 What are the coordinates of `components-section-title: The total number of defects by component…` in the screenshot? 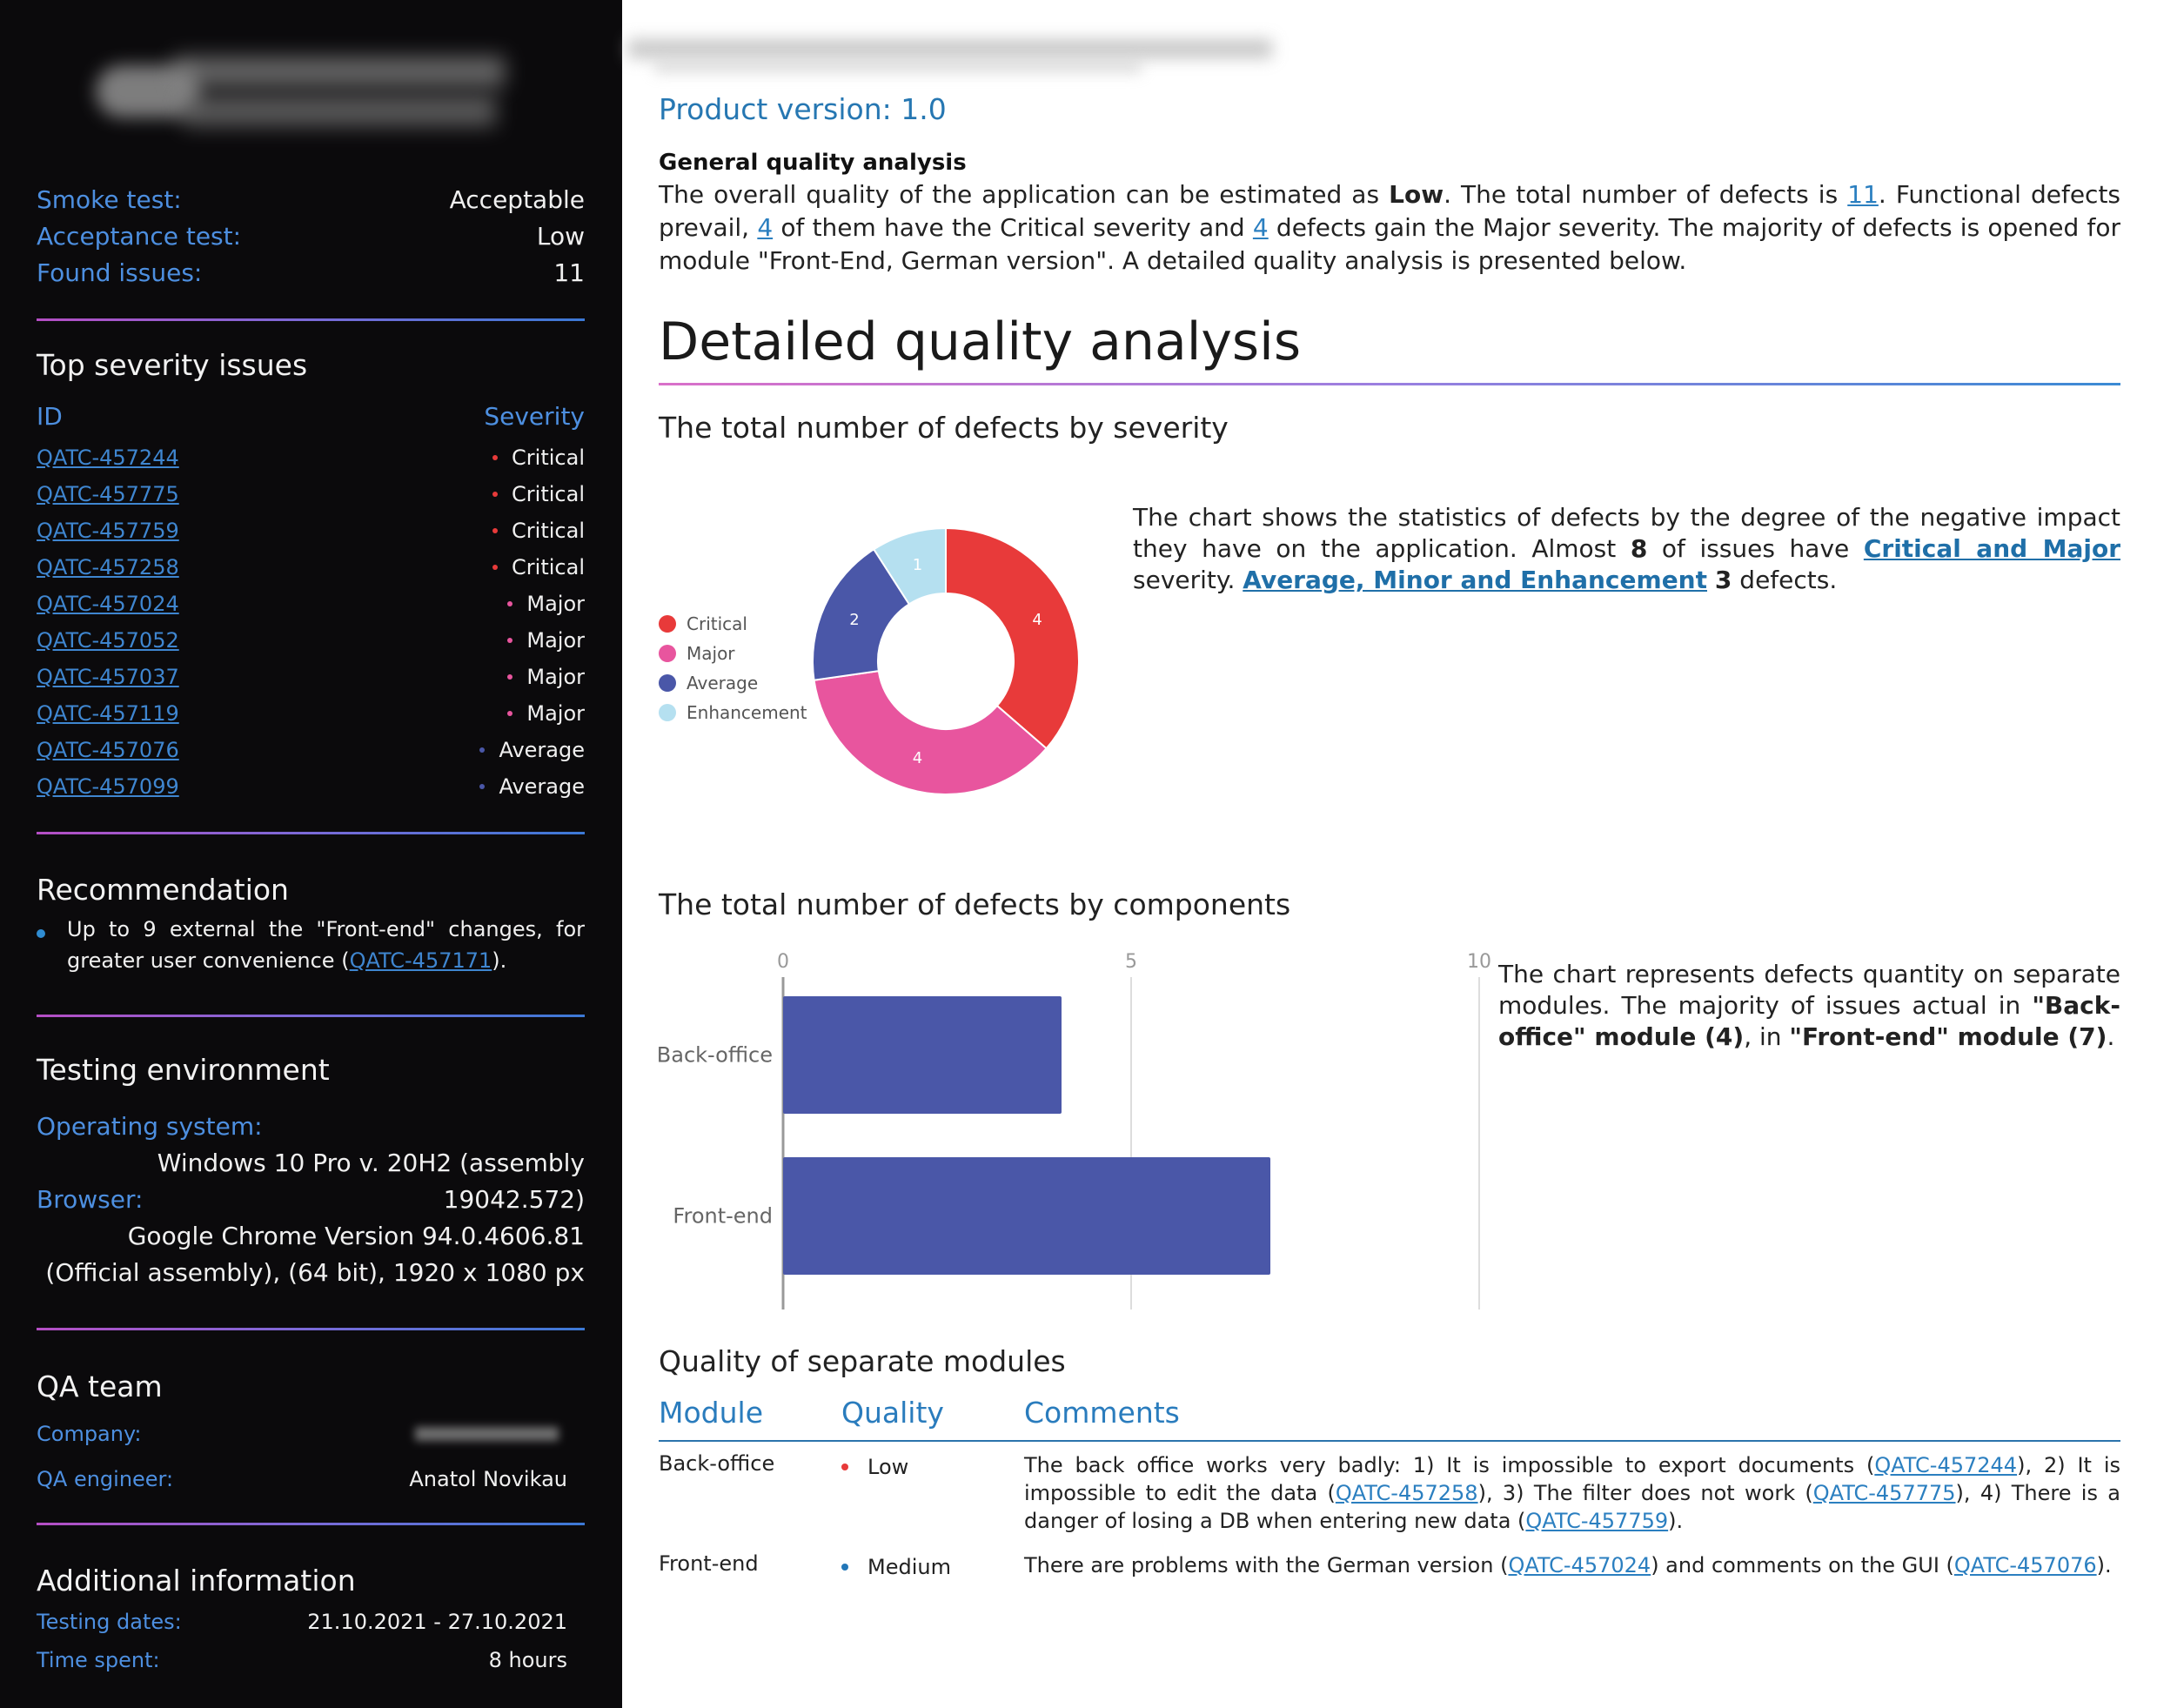 It's located at (975, 904).